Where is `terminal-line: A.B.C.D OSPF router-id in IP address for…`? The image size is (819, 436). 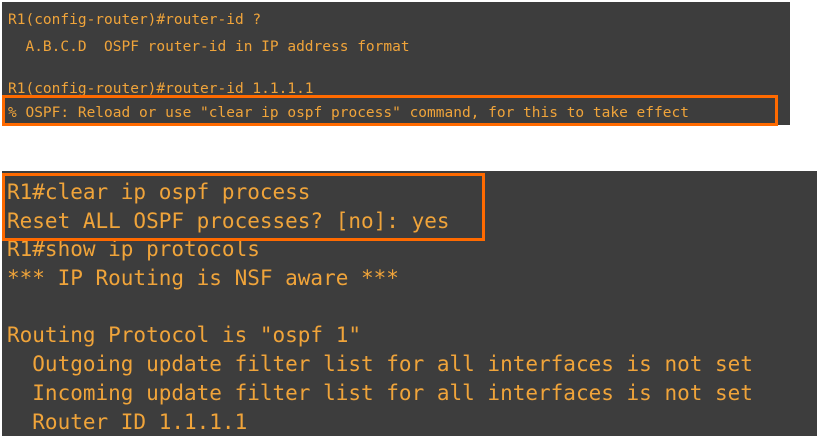
terminal-line: A.B.C.D OSPF router-id in IP address for… is located at coordinates (209, 47).